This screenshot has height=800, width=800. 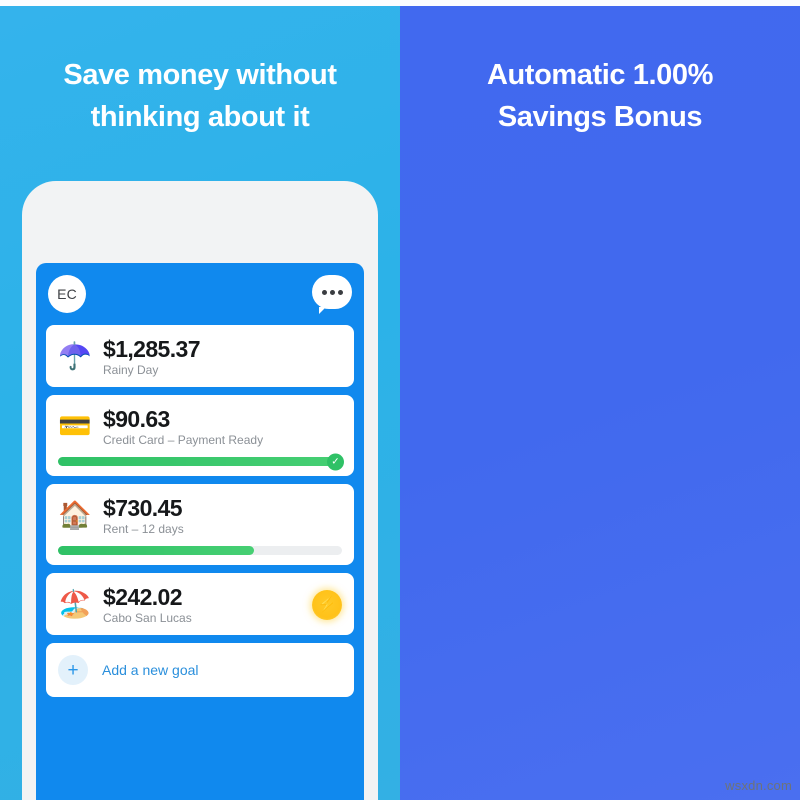 What do you see at coordinates (75, 356) in the screenshot?
I see `umbrella-with-rain-drops-emoji: ☂️` at bounding box center [75, 356].